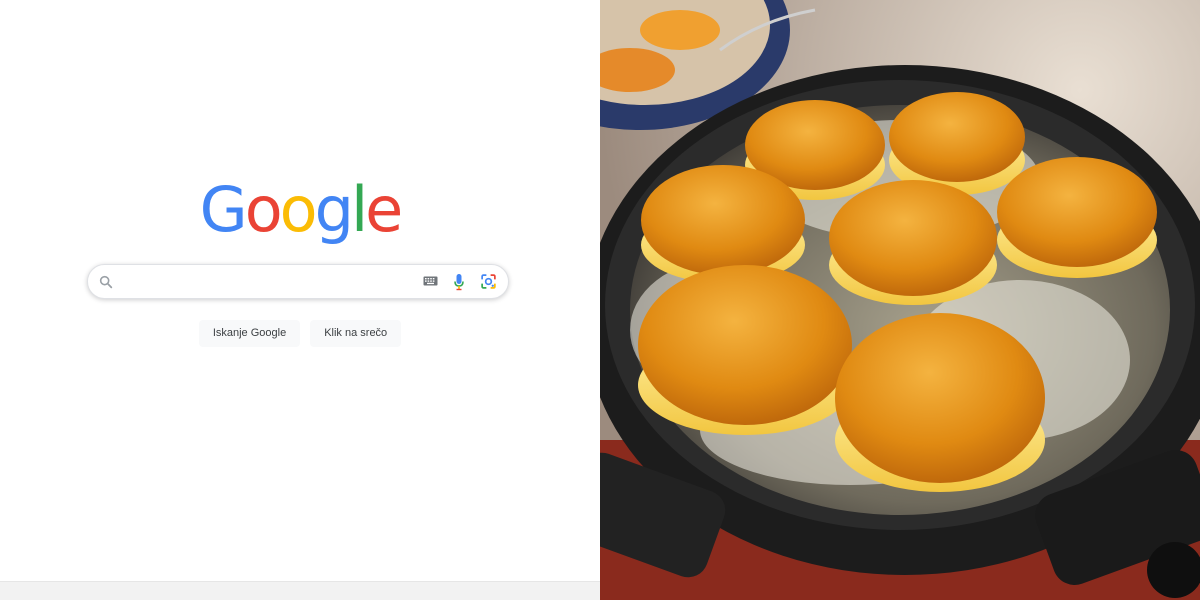 This screenshot has width=1200, height=600. Describe the element at coordinates (356, 333) in the screenshot. I see `feeling-lucky-button: Klik na srečo` at that location.